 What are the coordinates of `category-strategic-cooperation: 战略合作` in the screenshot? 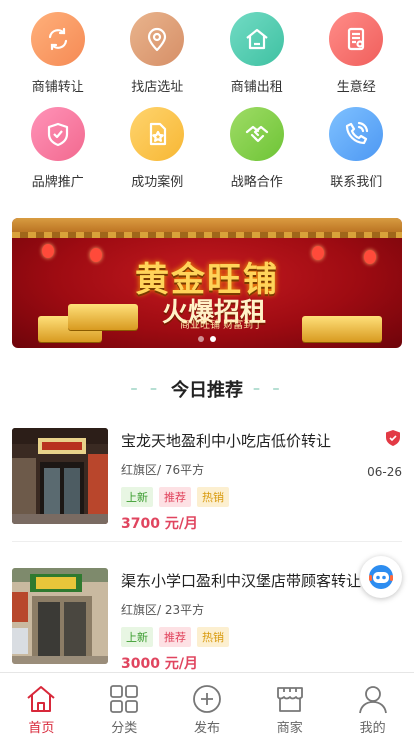 It's located at (257, 148).